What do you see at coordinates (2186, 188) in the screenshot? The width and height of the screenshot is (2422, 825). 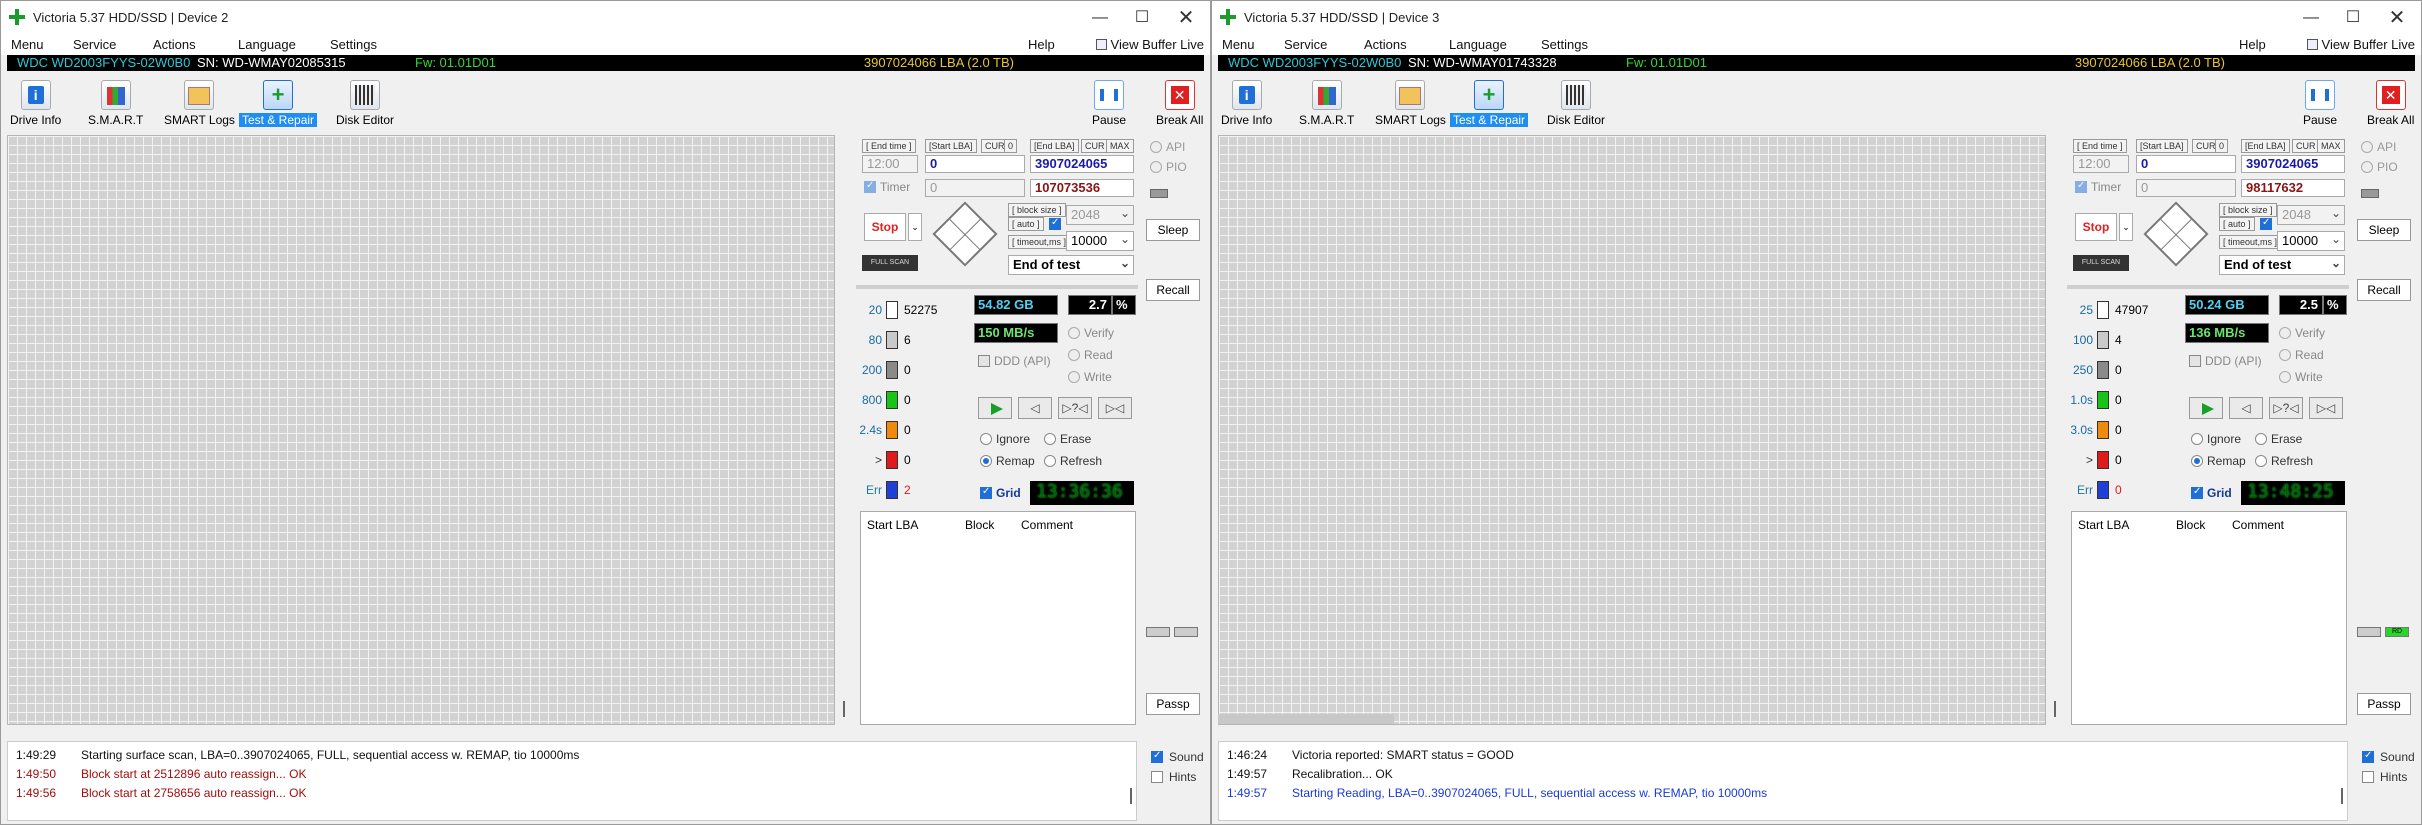 I see `timer-field: 0` at bounding box center [2186, 188].